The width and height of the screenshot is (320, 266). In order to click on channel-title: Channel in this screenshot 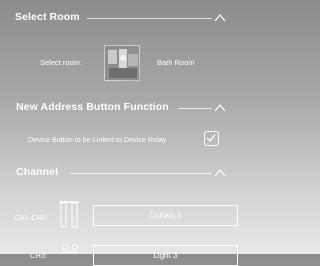, I will do `click(37, 172)`.